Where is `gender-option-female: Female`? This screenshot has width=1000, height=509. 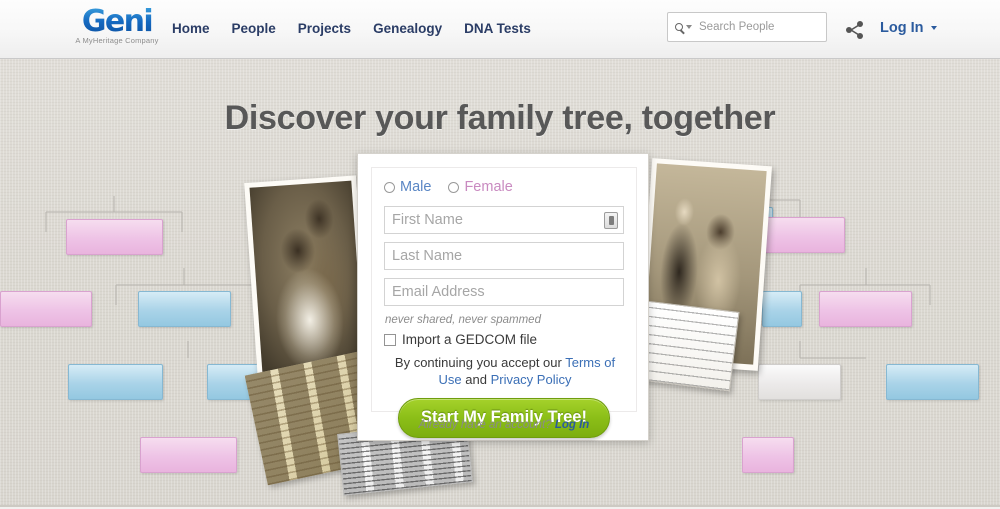
gender-option-female: Female is located at coordinates (480, 187).